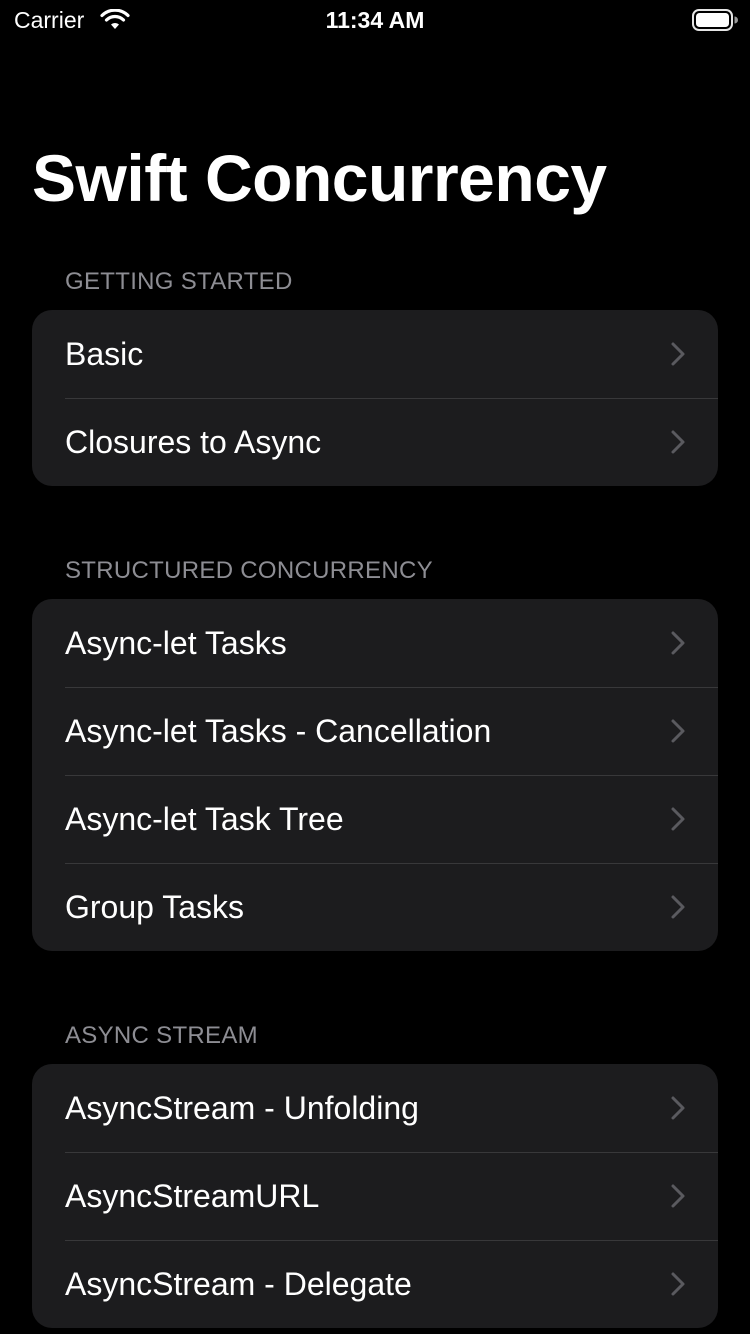 This screenshot has width=750, height=1334. I want to click on list-item-asyncstreamurl: AsyncStreamURL, so click(375, 1196).